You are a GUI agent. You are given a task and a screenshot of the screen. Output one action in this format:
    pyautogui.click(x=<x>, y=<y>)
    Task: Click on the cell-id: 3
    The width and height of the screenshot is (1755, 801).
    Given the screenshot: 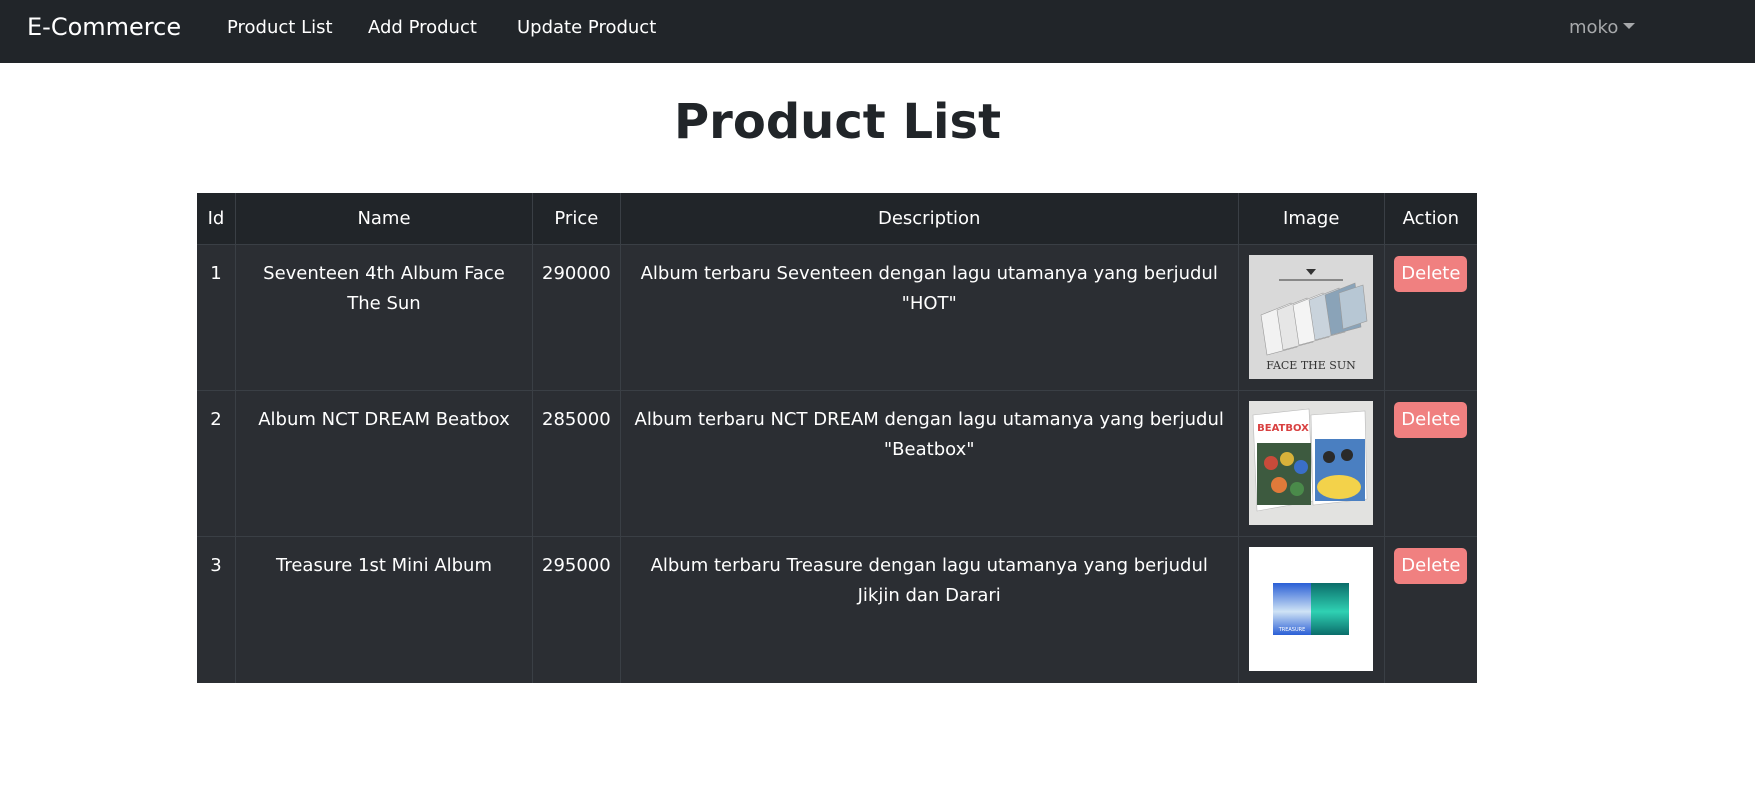 What is the action you would take?
    pyautogui.click(x=216, y=609)
    